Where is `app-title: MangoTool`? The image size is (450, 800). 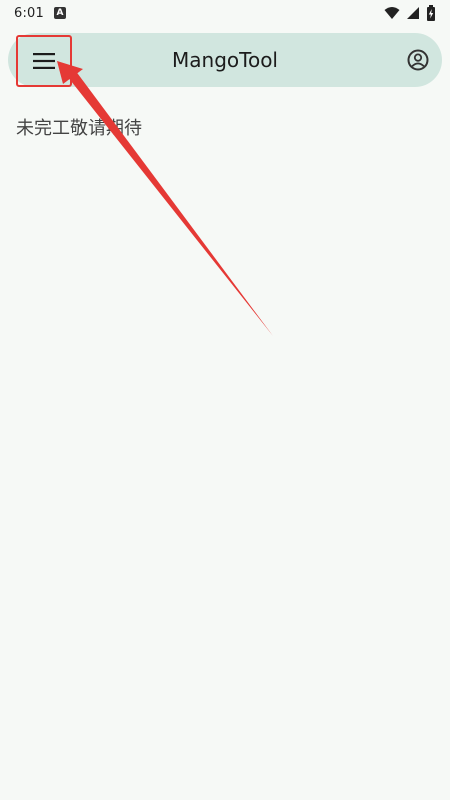
app-title: MangoTool is located at coordinates (225, 60).